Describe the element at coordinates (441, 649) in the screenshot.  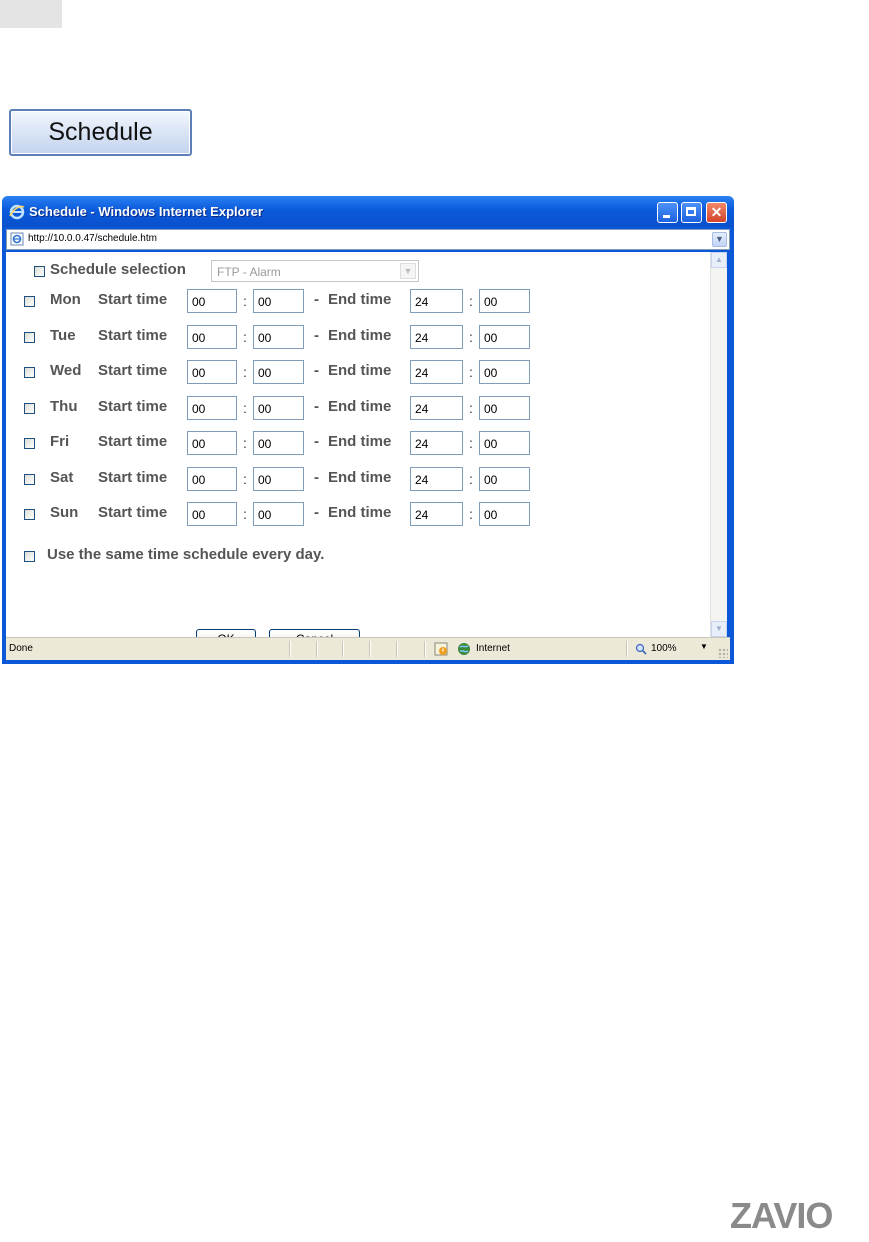
I see `warning-icon` at that location.